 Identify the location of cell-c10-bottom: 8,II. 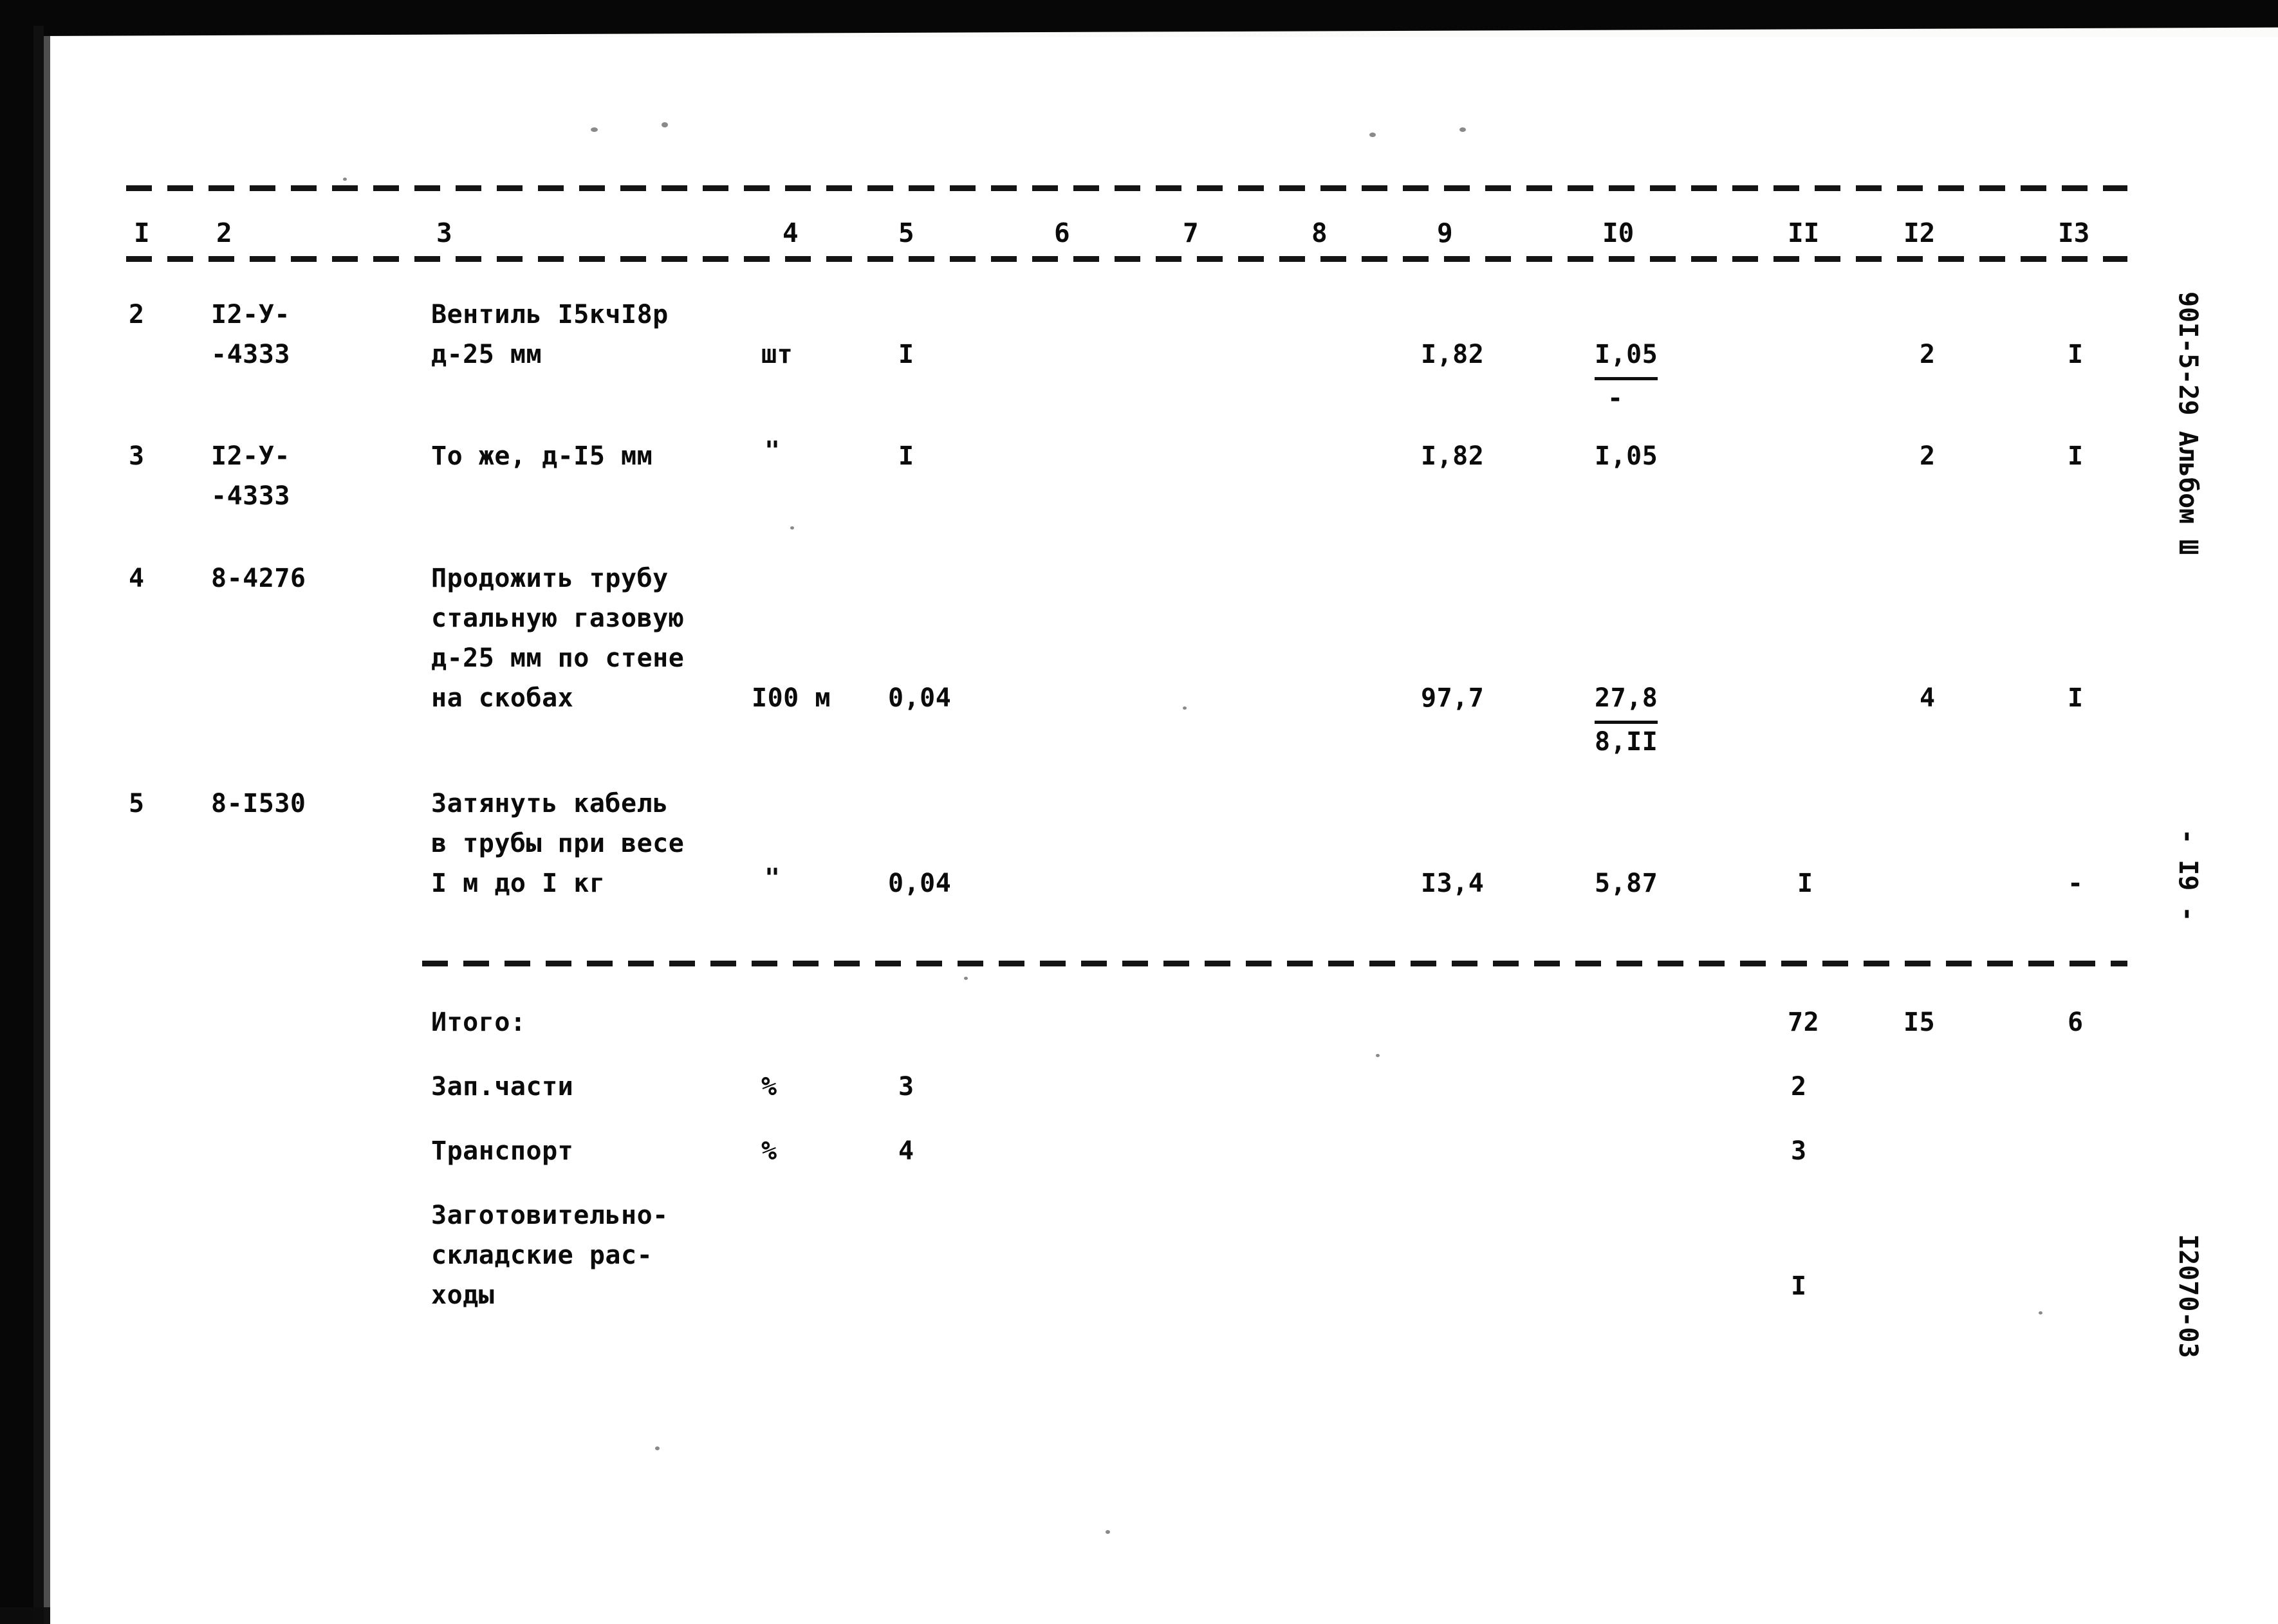
(1626, 742).